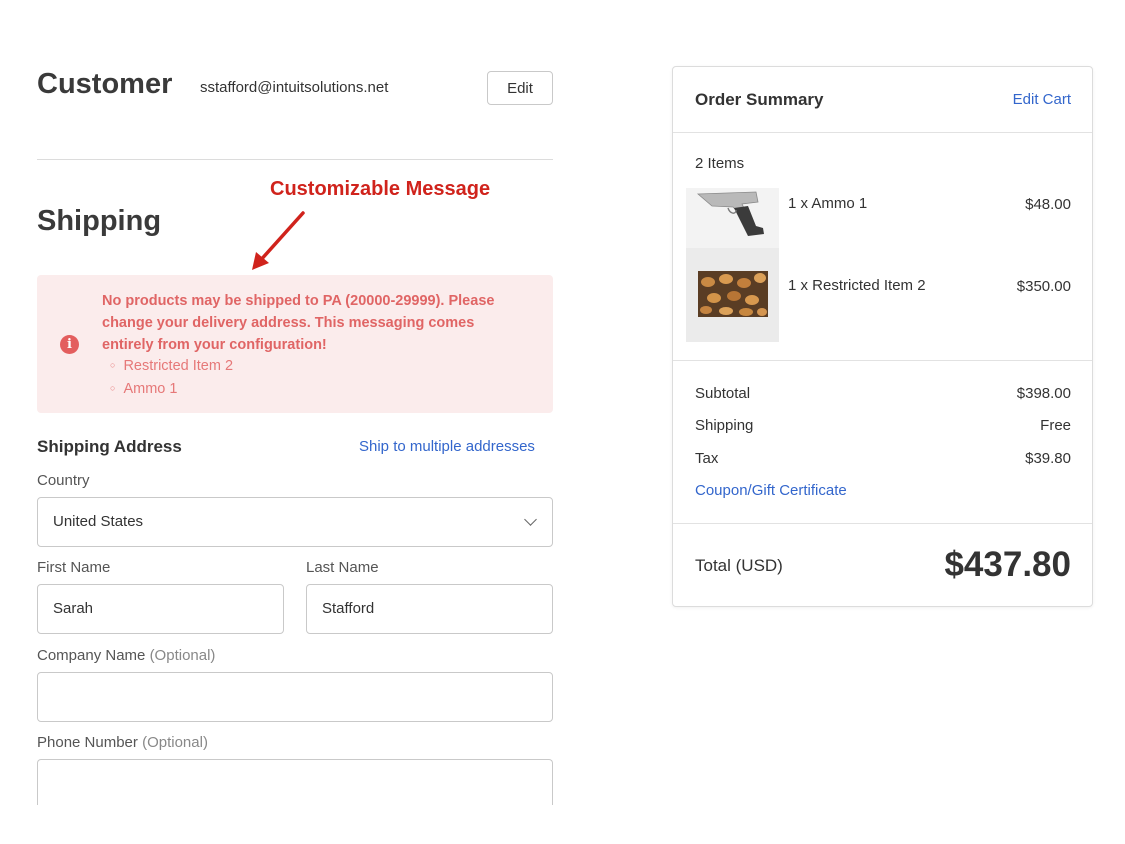  What do you see at coordinates (771, 490) in the screenshot?
I see `coupon-gift-certificate-link: Coupon/Gift Certificate` at bounding box center [771, 490].